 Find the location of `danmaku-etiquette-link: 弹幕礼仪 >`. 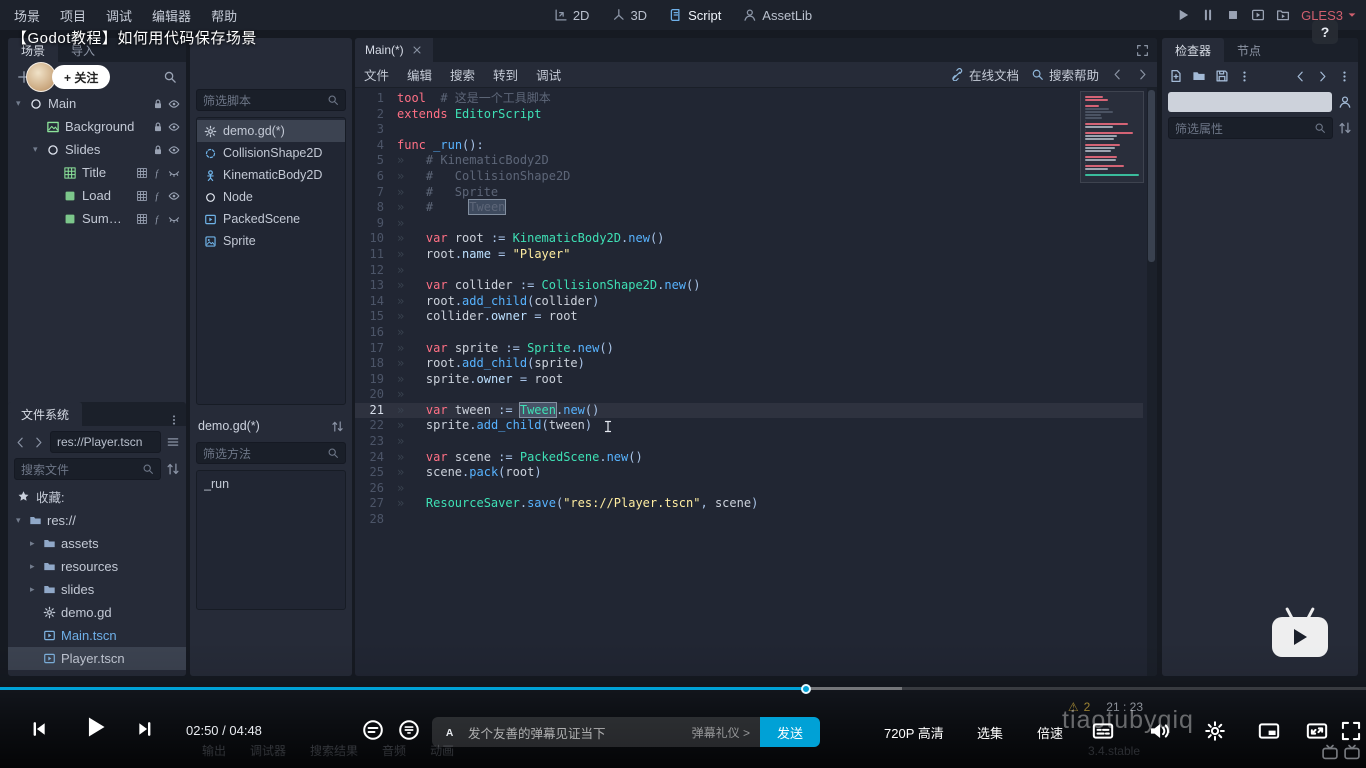

danmaku-etiquette-link: 弹幕礼仪 > is located at coordinates (726, 732).